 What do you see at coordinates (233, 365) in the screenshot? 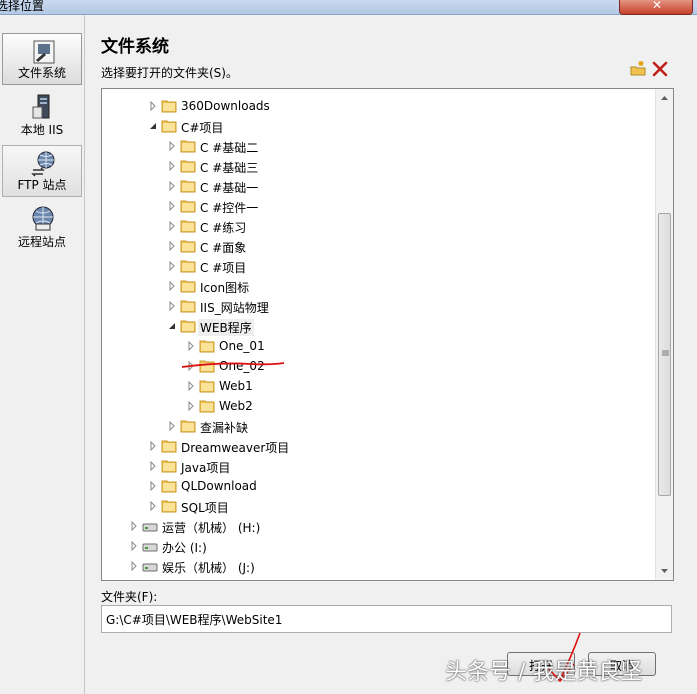
I see `underline-annotation` at bounding box center [233, 365].